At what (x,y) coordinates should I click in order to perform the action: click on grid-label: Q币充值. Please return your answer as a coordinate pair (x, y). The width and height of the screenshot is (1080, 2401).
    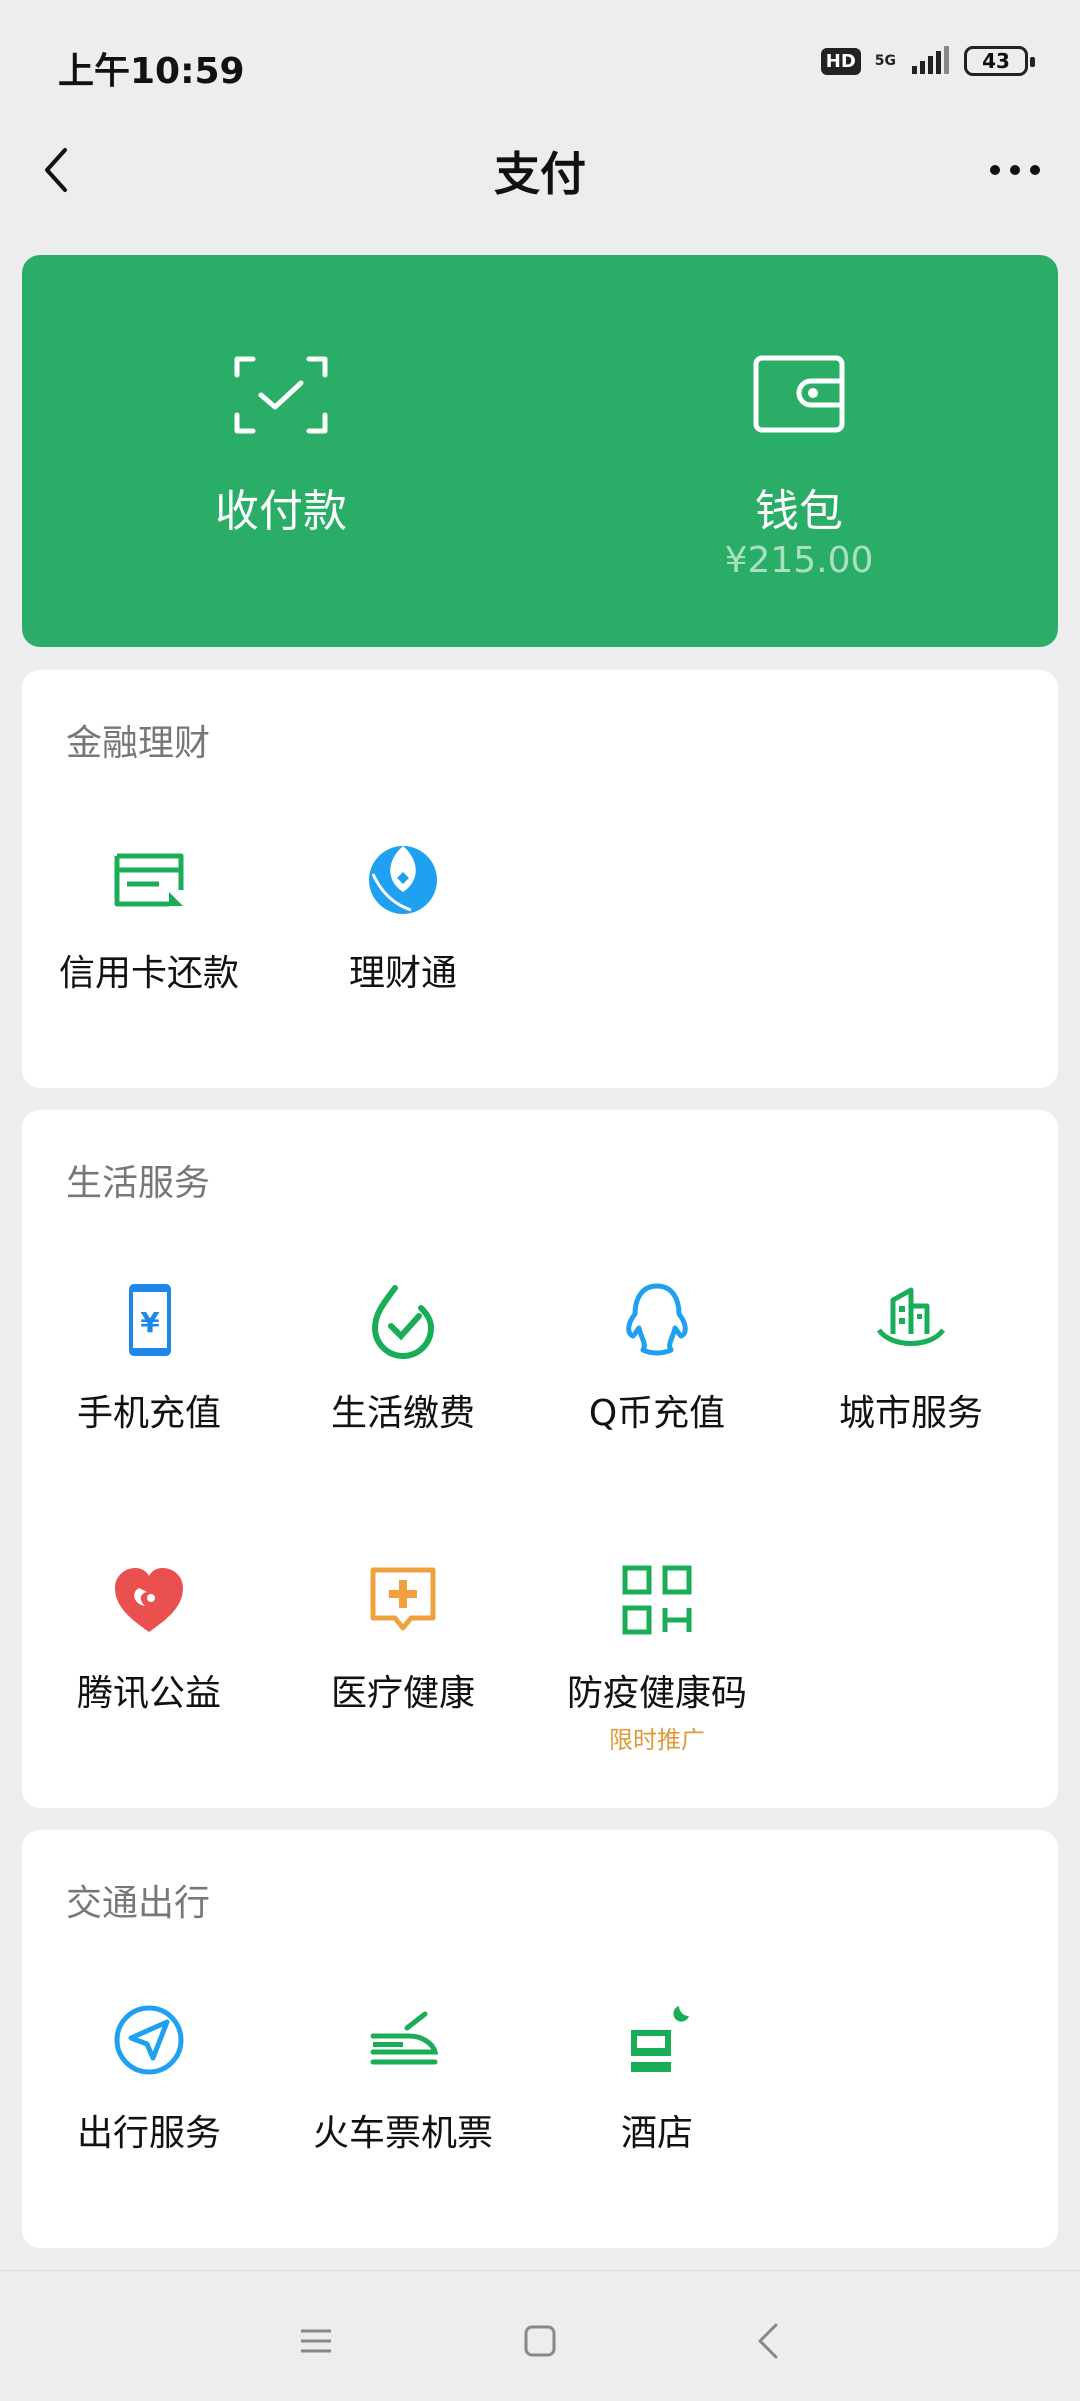
    Looking at the image, I should click on (657, 1413).